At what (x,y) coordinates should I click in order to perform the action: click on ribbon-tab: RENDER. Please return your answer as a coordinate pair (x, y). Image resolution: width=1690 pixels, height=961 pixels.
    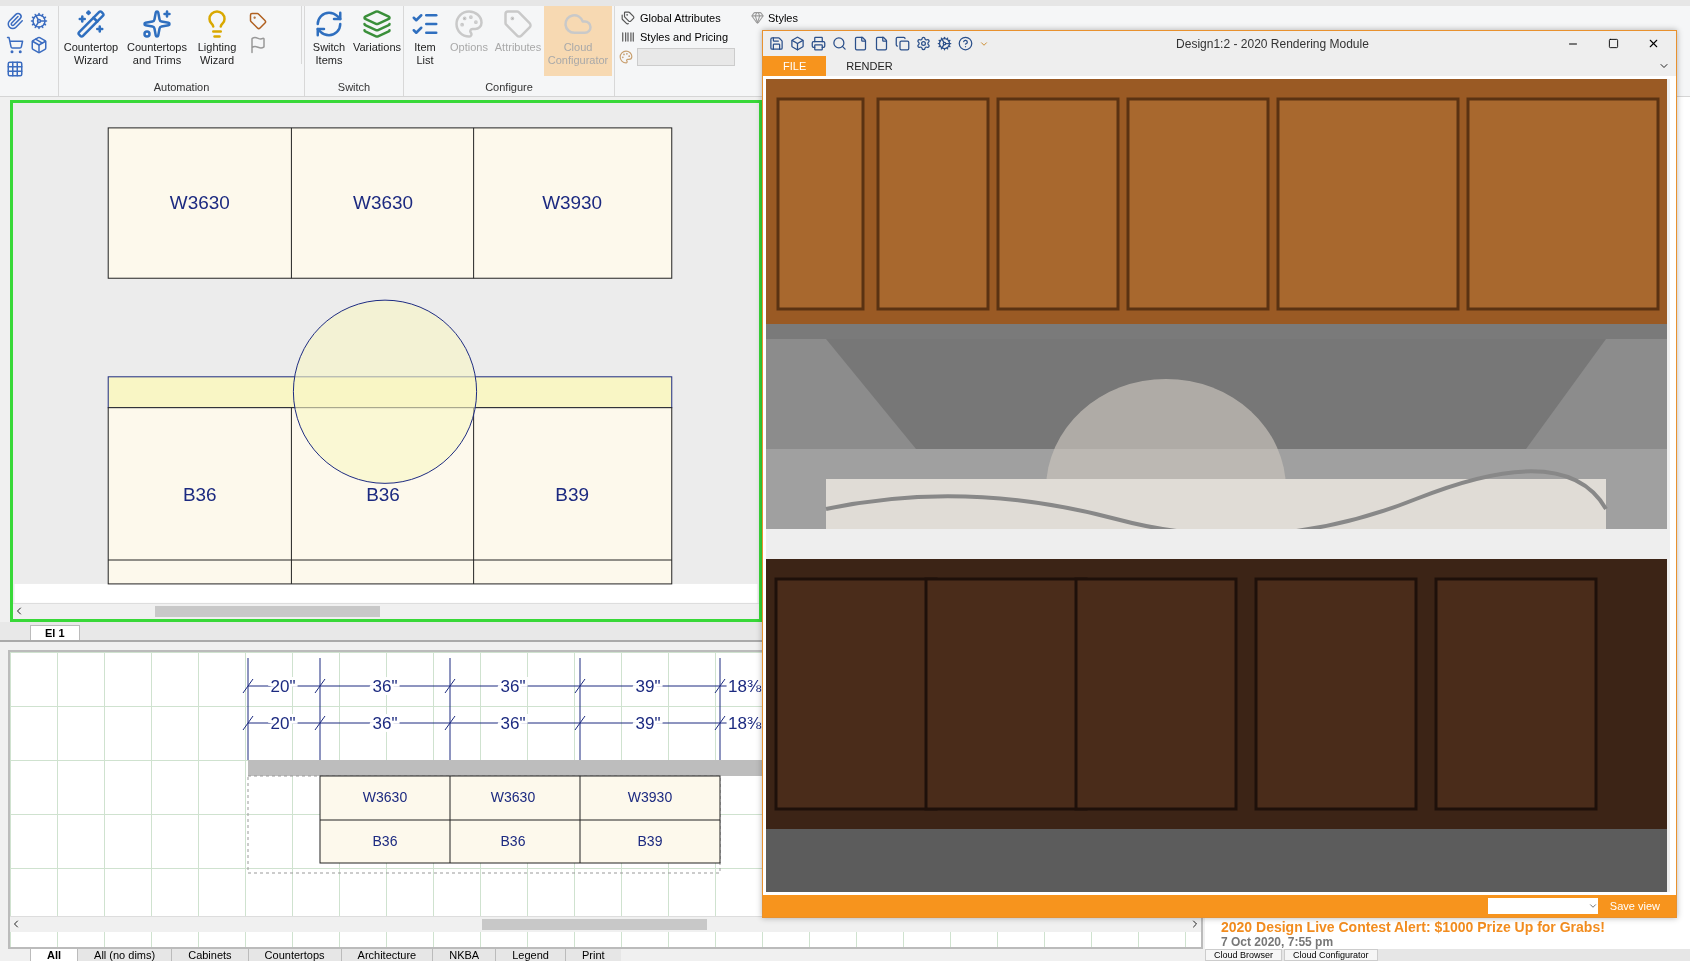
    Looking at the image, I should click on (869, 66).